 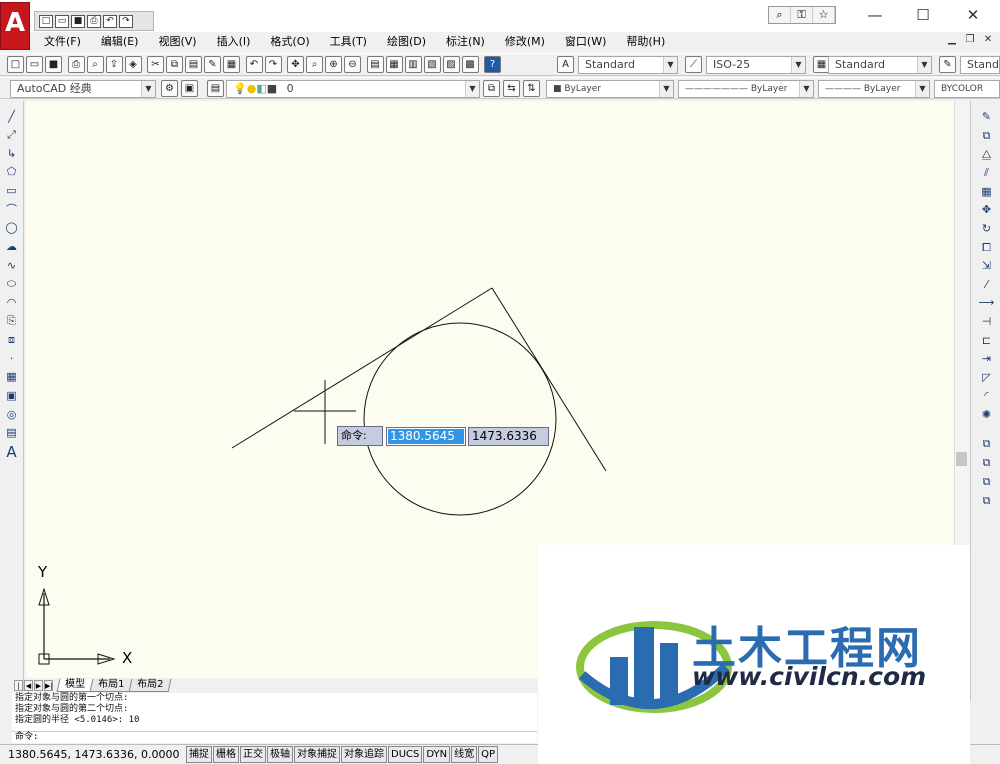 I want to click on doc-minimize-button: ▁, so click(x=952, y=40).